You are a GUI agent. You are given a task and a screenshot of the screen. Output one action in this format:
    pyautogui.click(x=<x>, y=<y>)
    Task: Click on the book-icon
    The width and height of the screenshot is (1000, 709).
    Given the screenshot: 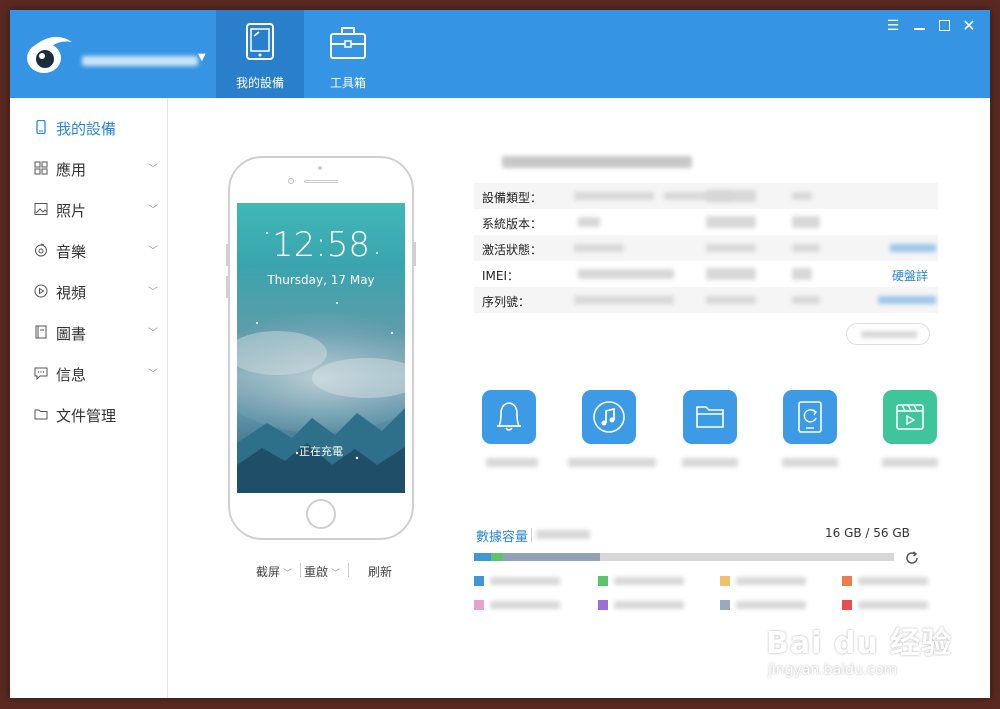 What is the action you would take?
    pyautogui.click(x=41, y=332)
    